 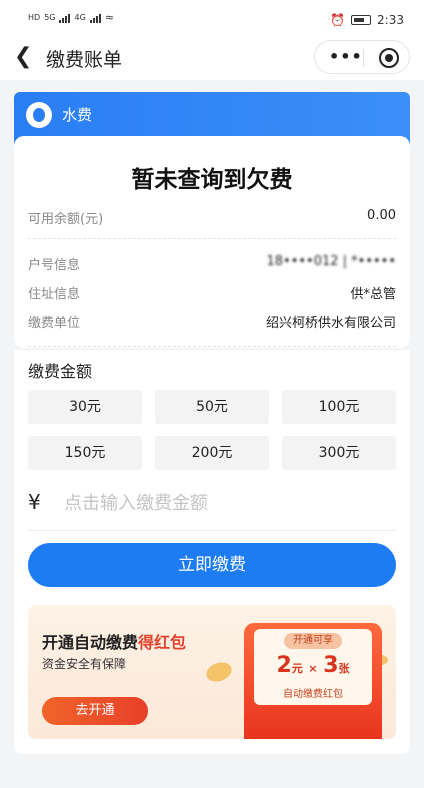 I want to click on close-icon, so click(x=389, y=58).